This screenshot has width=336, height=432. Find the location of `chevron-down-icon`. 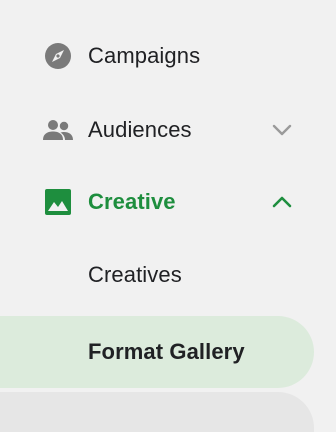

chevron-down-icon is located at coordinates (282, 130).